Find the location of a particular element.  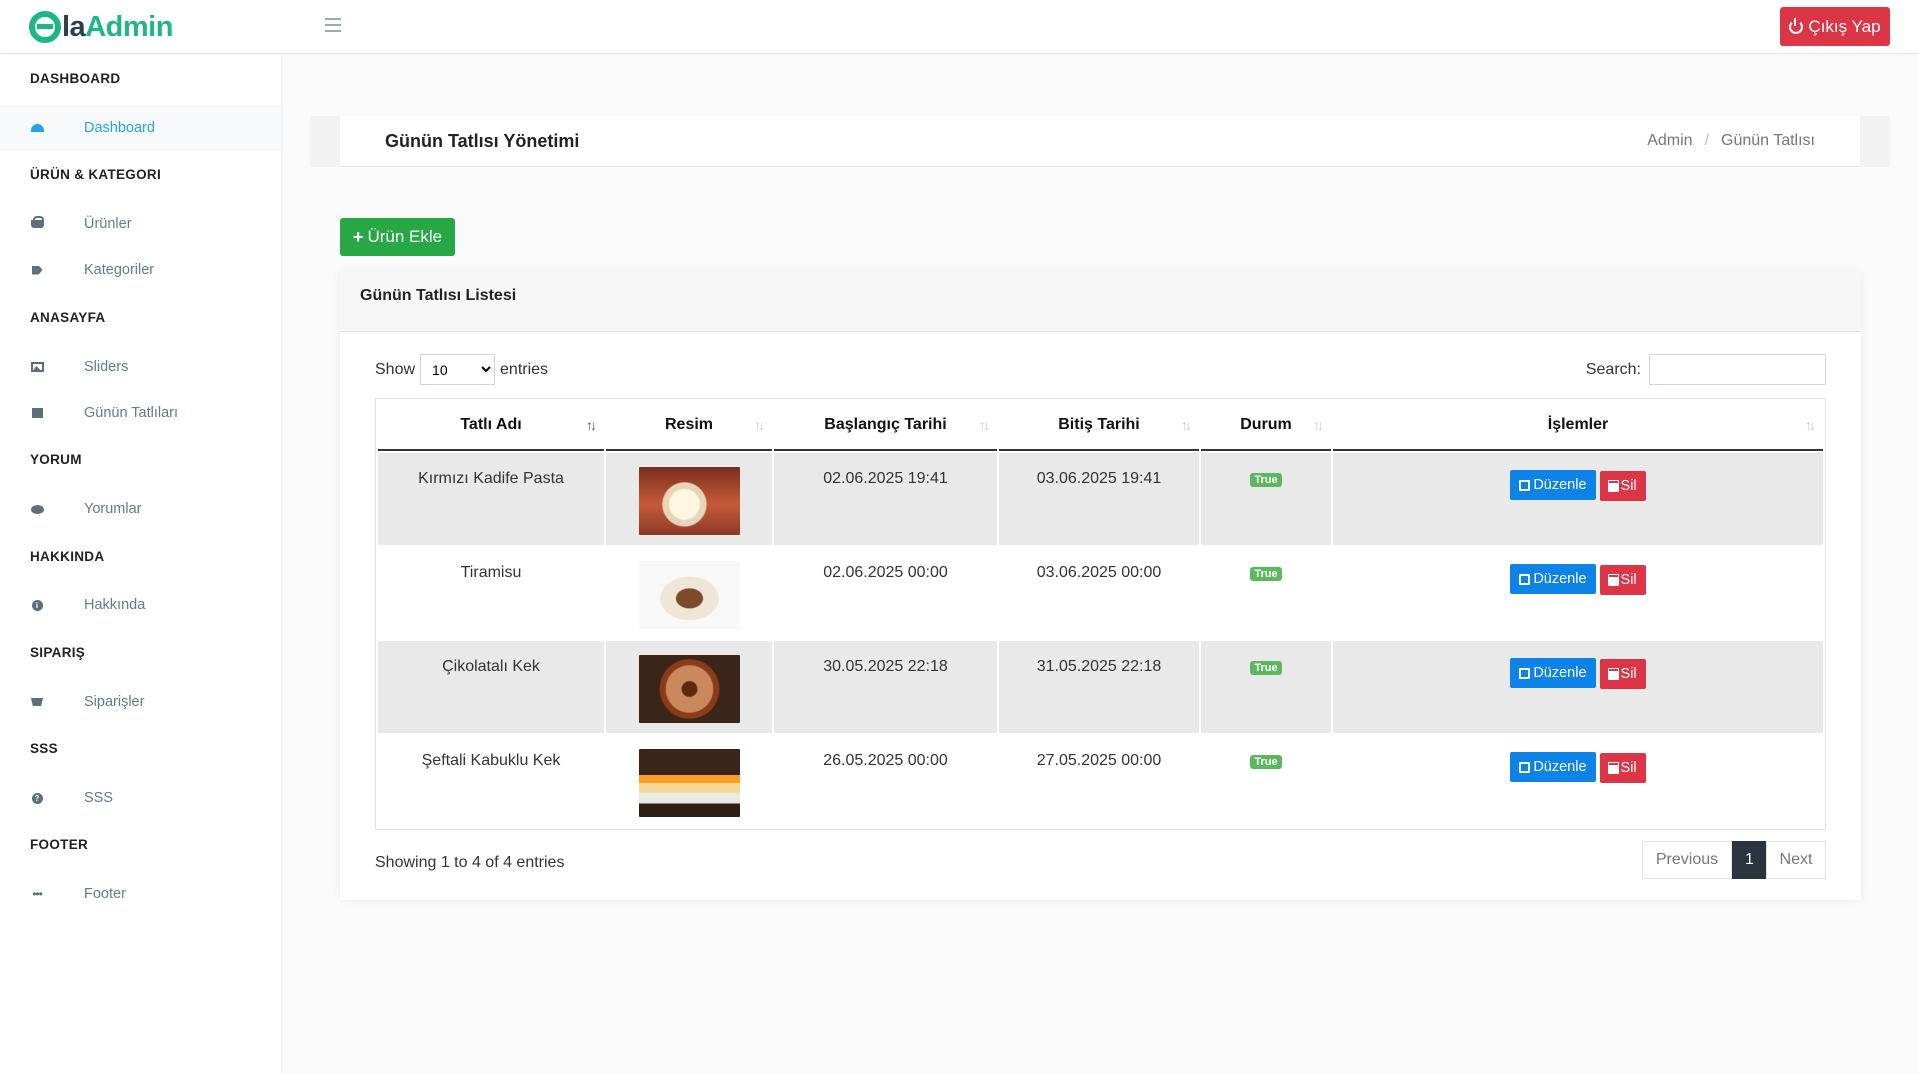

nav-caption-sss: SSS is located at coordinates (44, 748).